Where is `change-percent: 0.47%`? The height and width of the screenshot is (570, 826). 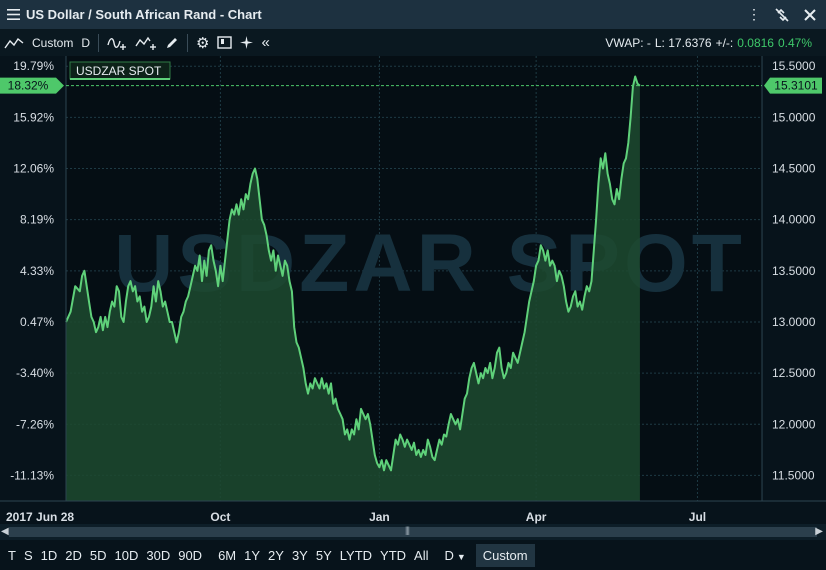
change-percent: 0.47% is located at coordinates (794, 42).